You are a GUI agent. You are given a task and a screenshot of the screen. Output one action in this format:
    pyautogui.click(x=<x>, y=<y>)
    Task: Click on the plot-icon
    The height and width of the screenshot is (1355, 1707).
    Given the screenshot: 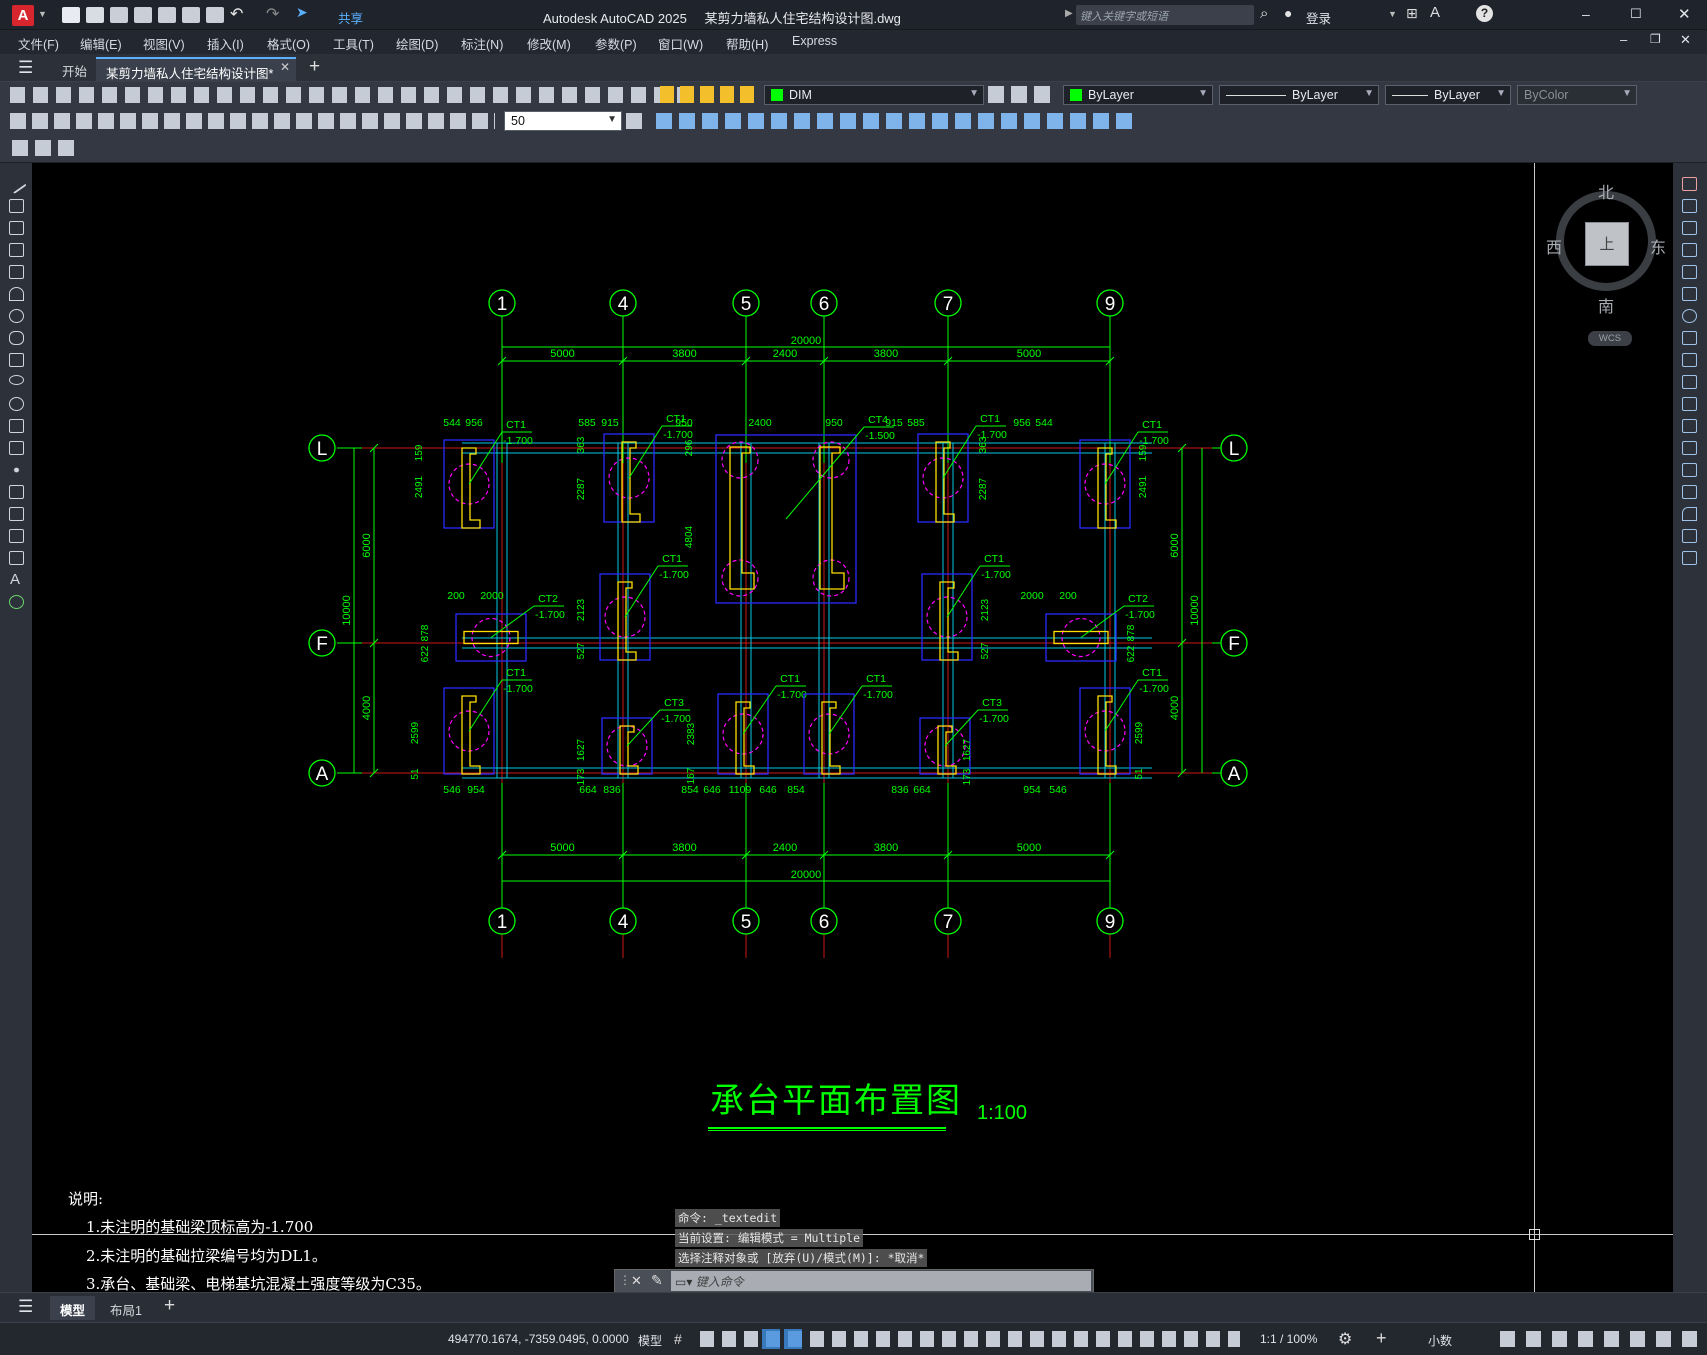 What is the action you would take?
    pyautogui.click(x=215, y=15)
    